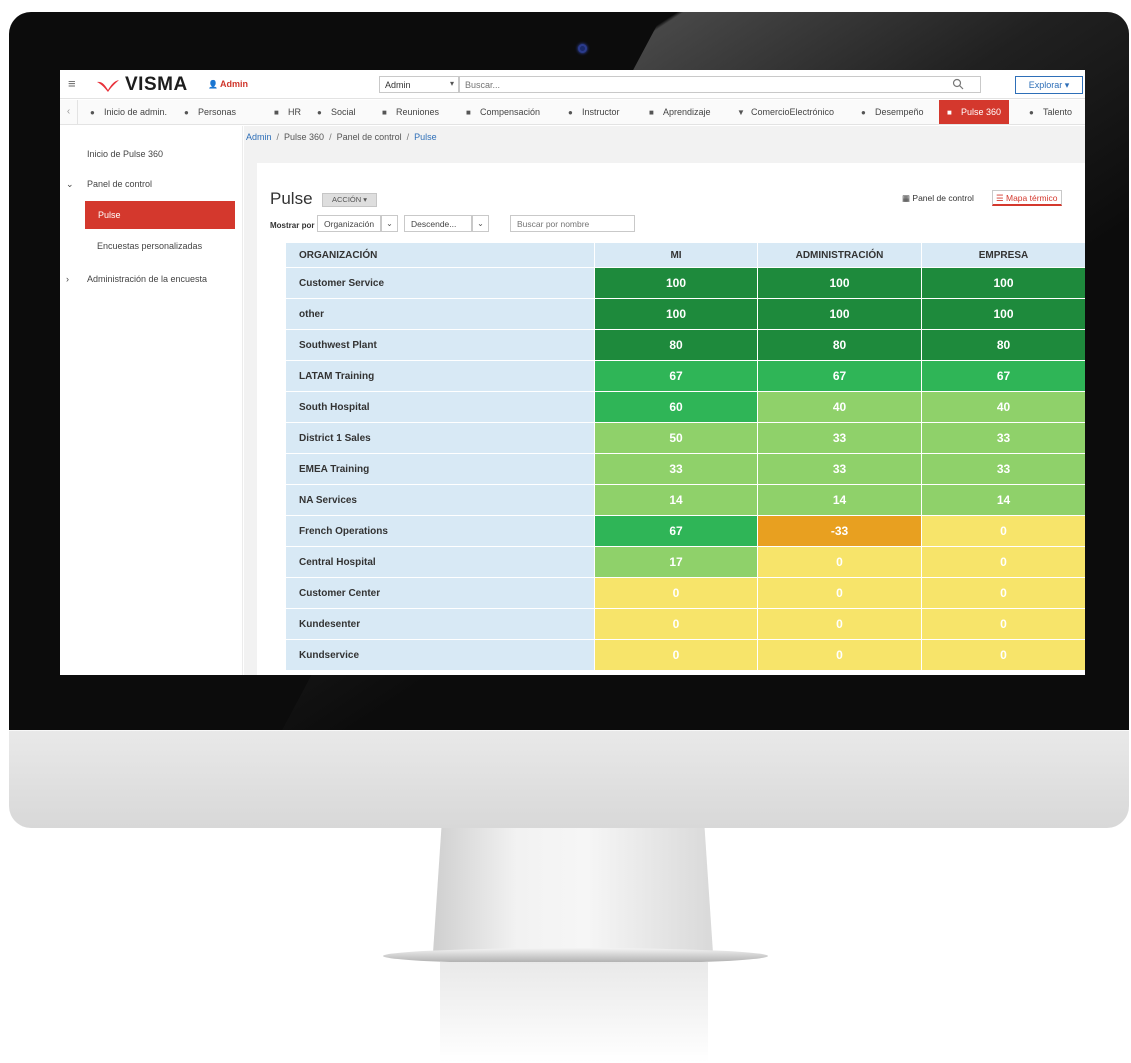 This screenshot has height=1063, width=1131. Describe the element at coordinates (440, 407) in the screenshot. I see `org-name: South Hospital` at that location.